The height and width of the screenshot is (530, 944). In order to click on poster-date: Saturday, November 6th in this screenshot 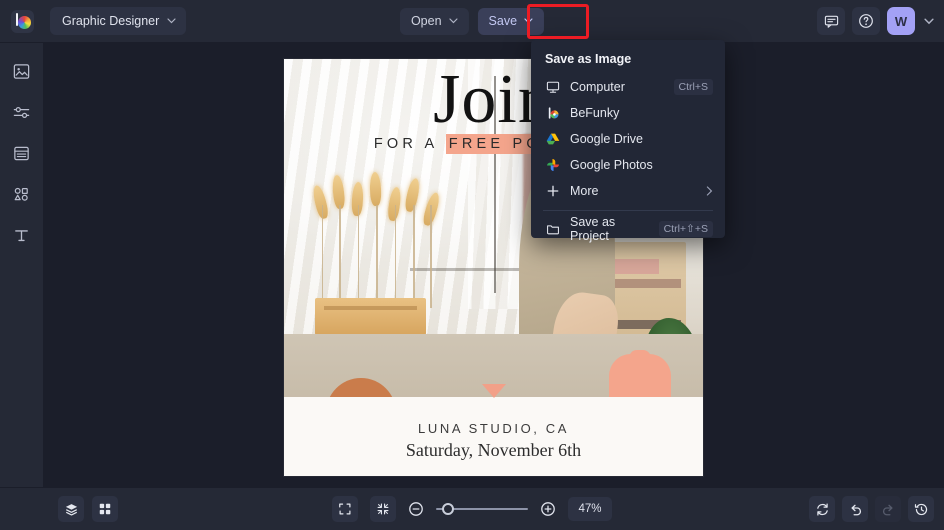, I will do `click(493, 450)`.